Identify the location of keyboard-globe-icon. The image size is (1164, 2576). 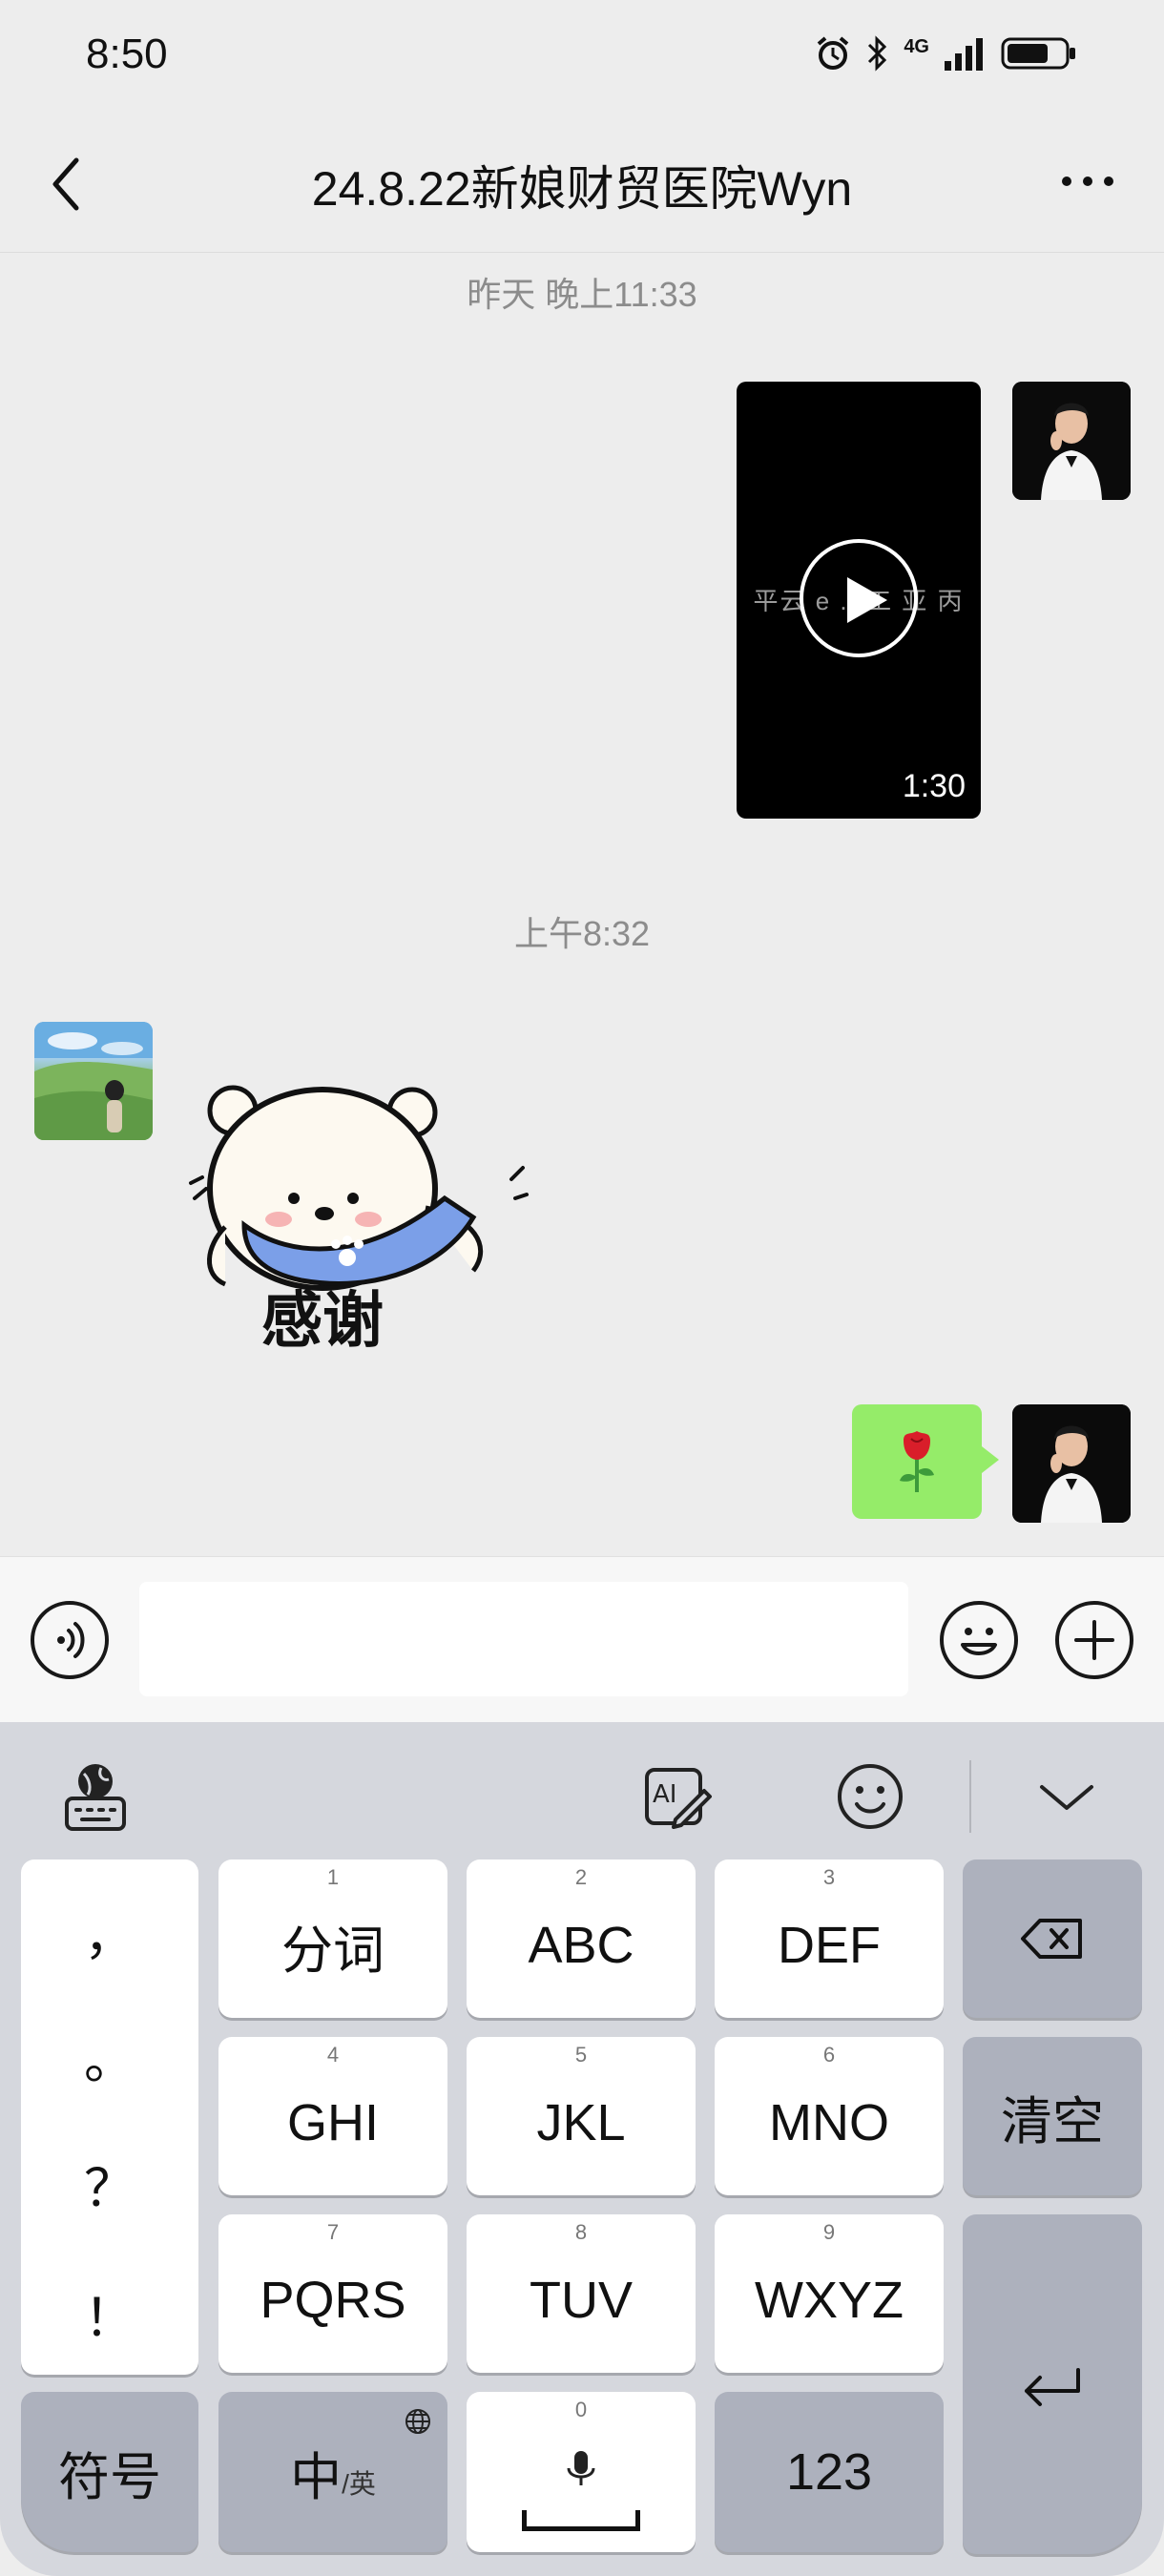
(96, 1797).